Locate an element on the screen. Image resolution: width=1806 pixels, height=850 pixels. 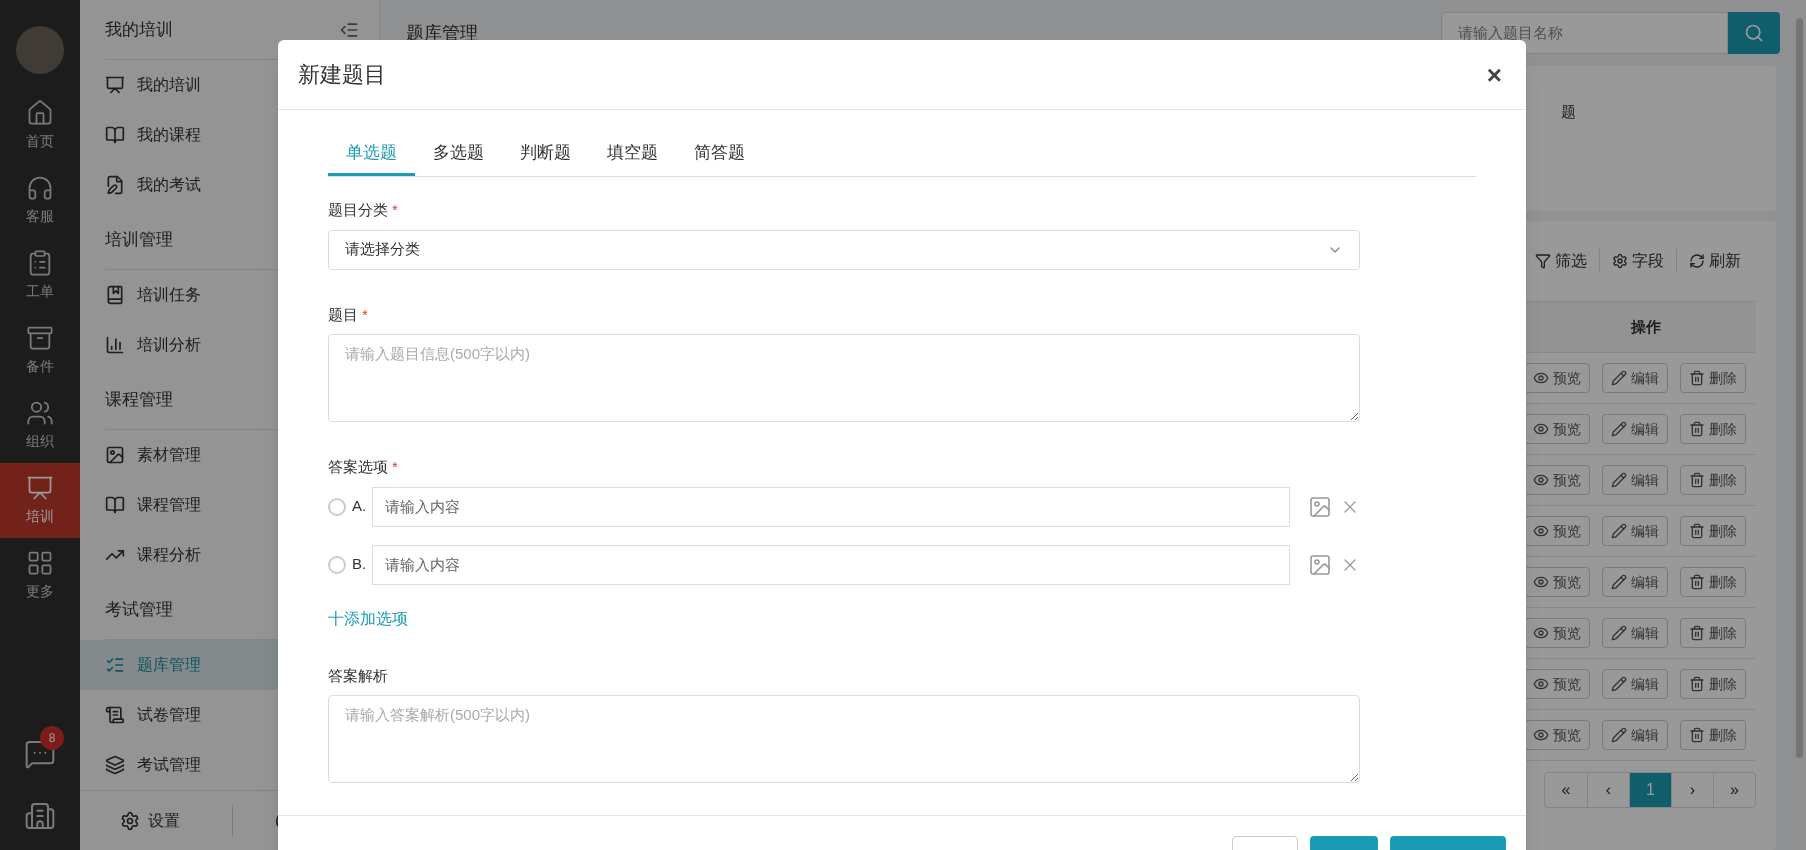
home-icon is located at coordinates (40, 113).